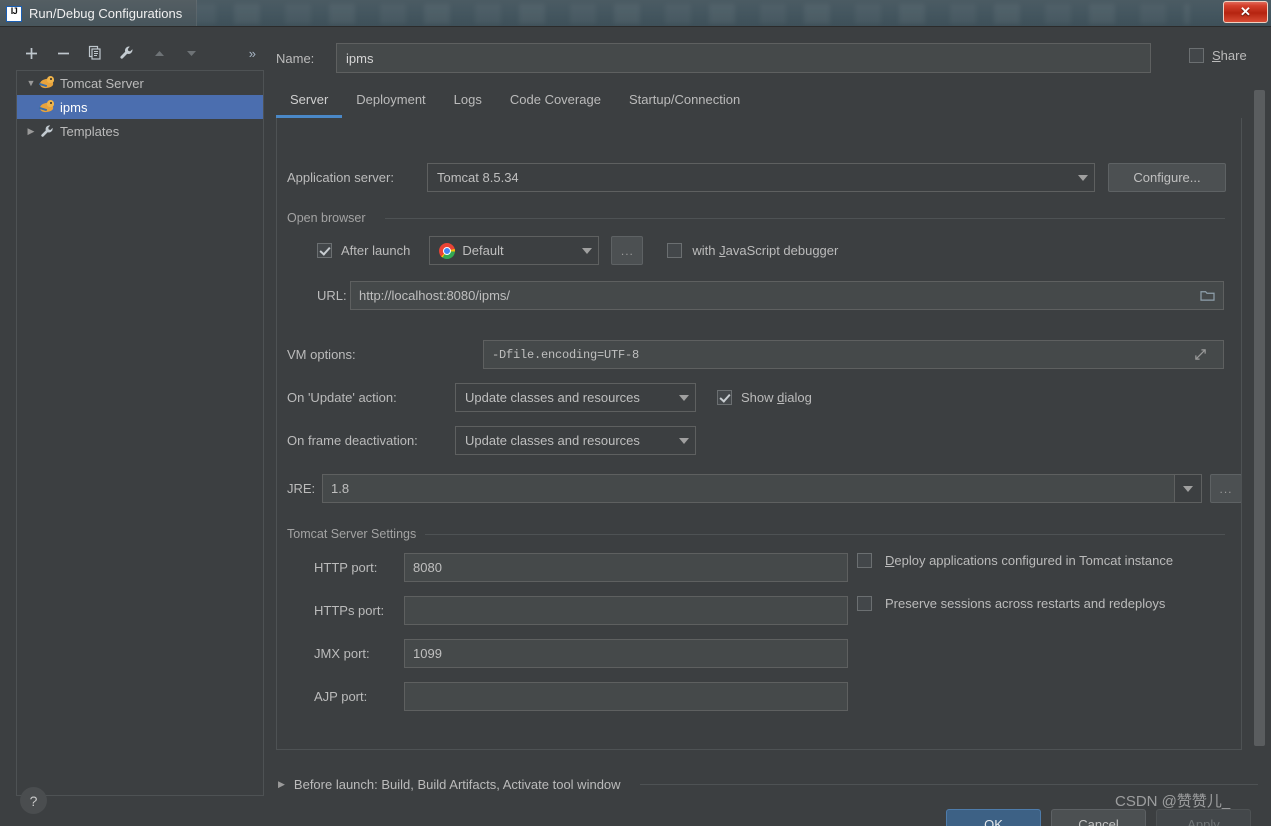  I want to click on show-dialog-label: Show dialog, so click(776, 397).